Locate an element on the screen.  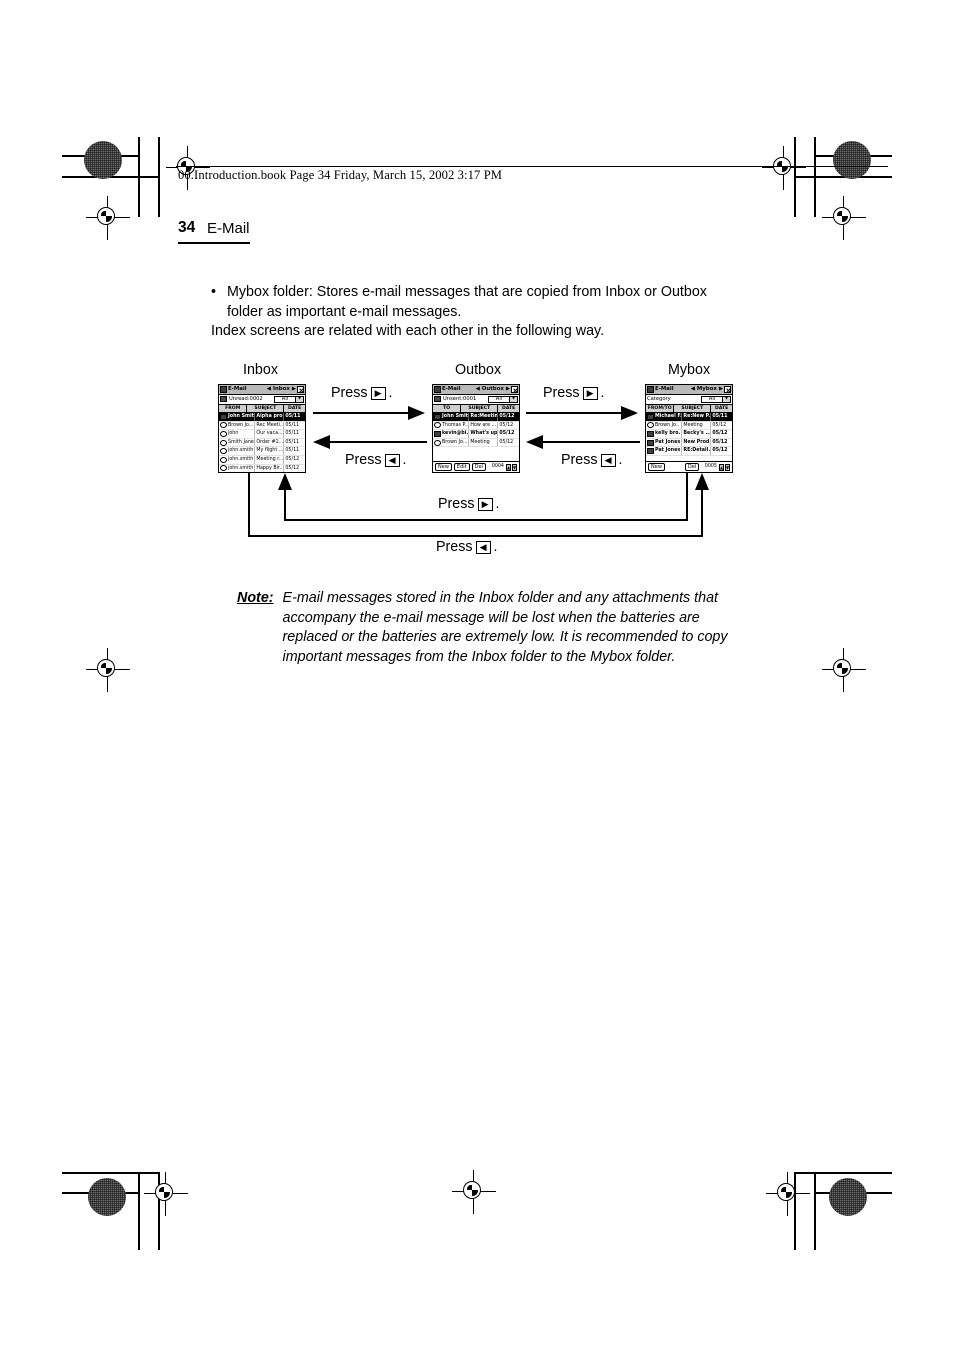
table-row: John Smith Re:Meetin... 05/12 is located at coordinates (476, 417).